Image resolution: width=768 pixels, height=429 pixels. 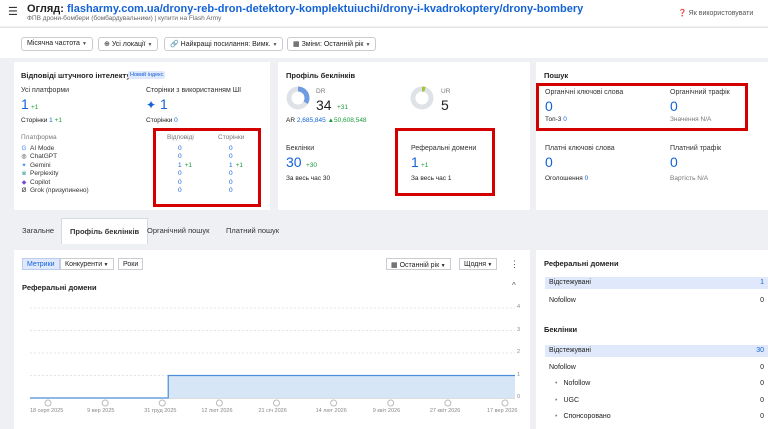 I want to click on platform-name: AI Mode, so click(x=42, y=148).